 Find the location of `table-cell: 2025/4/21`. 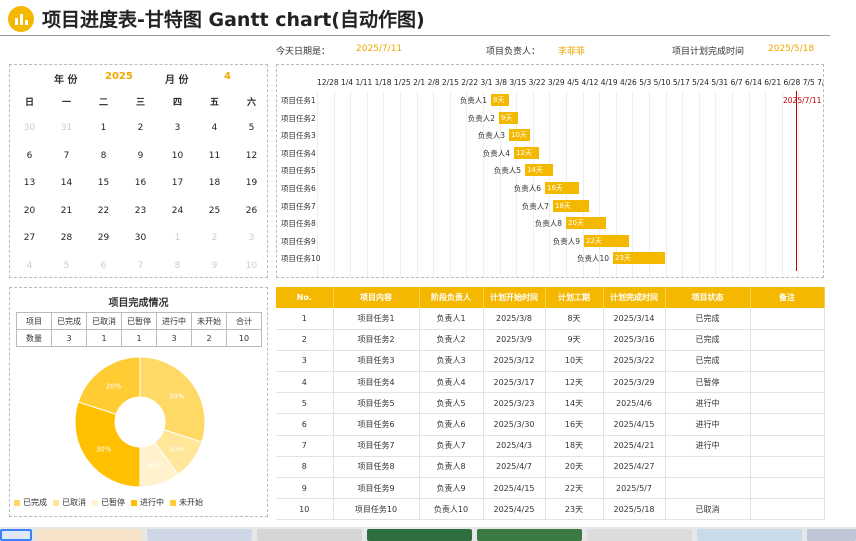

table-cell: 2025/4/21 is located at coordinates (634, 446).